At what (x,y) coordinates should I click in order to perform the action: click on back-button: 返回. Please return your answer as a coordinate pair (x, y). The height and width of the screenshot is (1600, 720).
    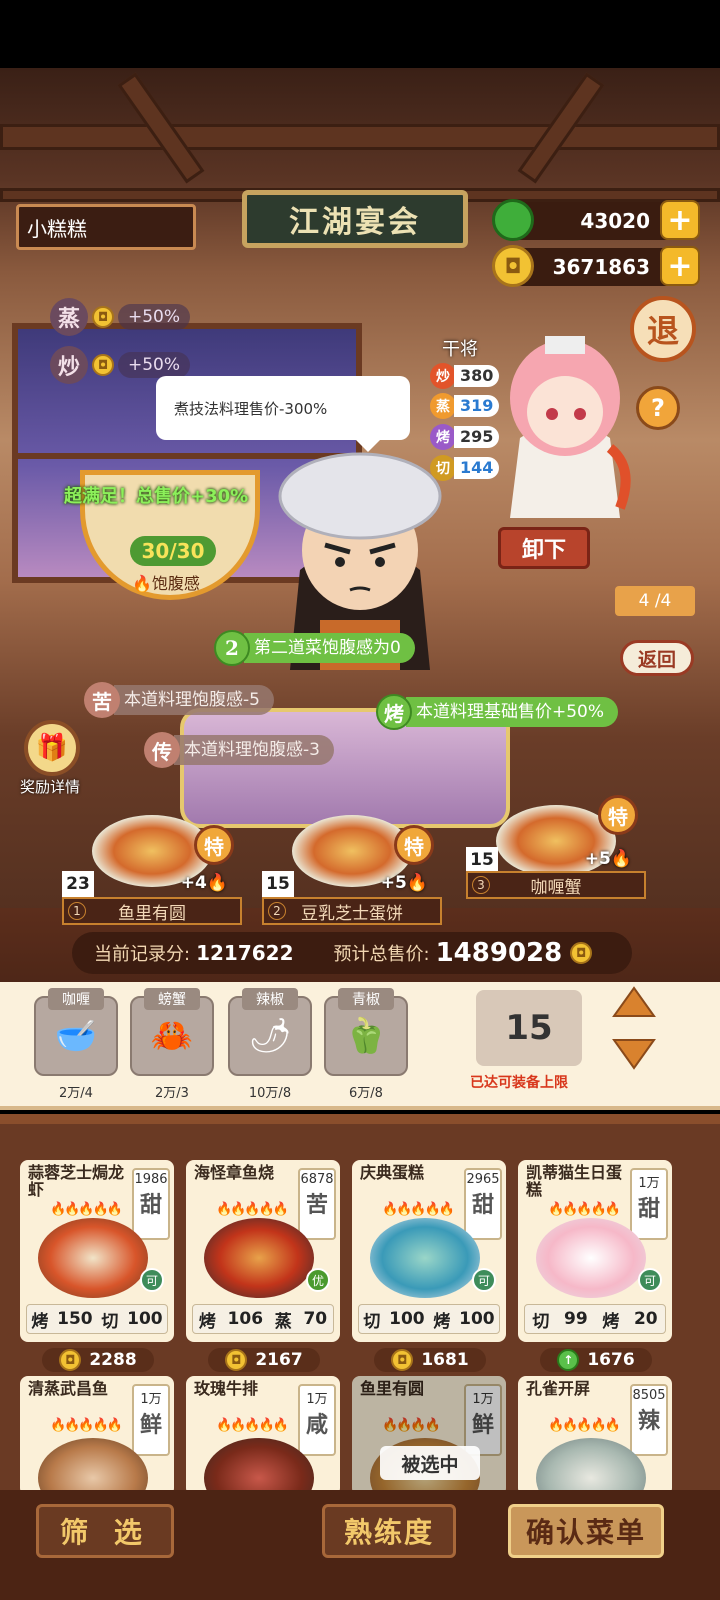
    Looking at the image, I should click on (657, 658).